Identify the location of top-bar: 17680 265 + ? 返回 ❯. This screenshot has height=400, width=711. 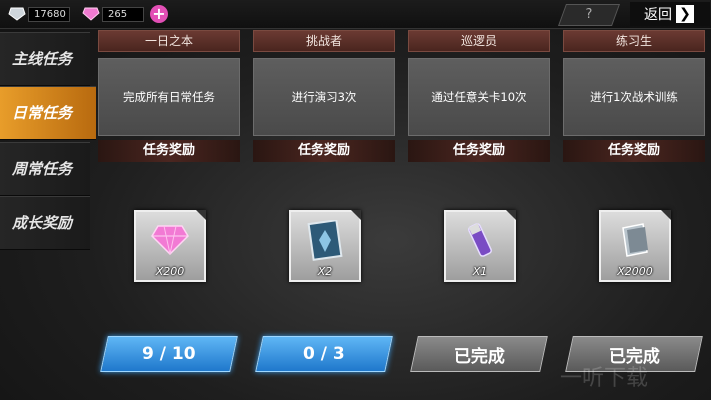
(355, 14).